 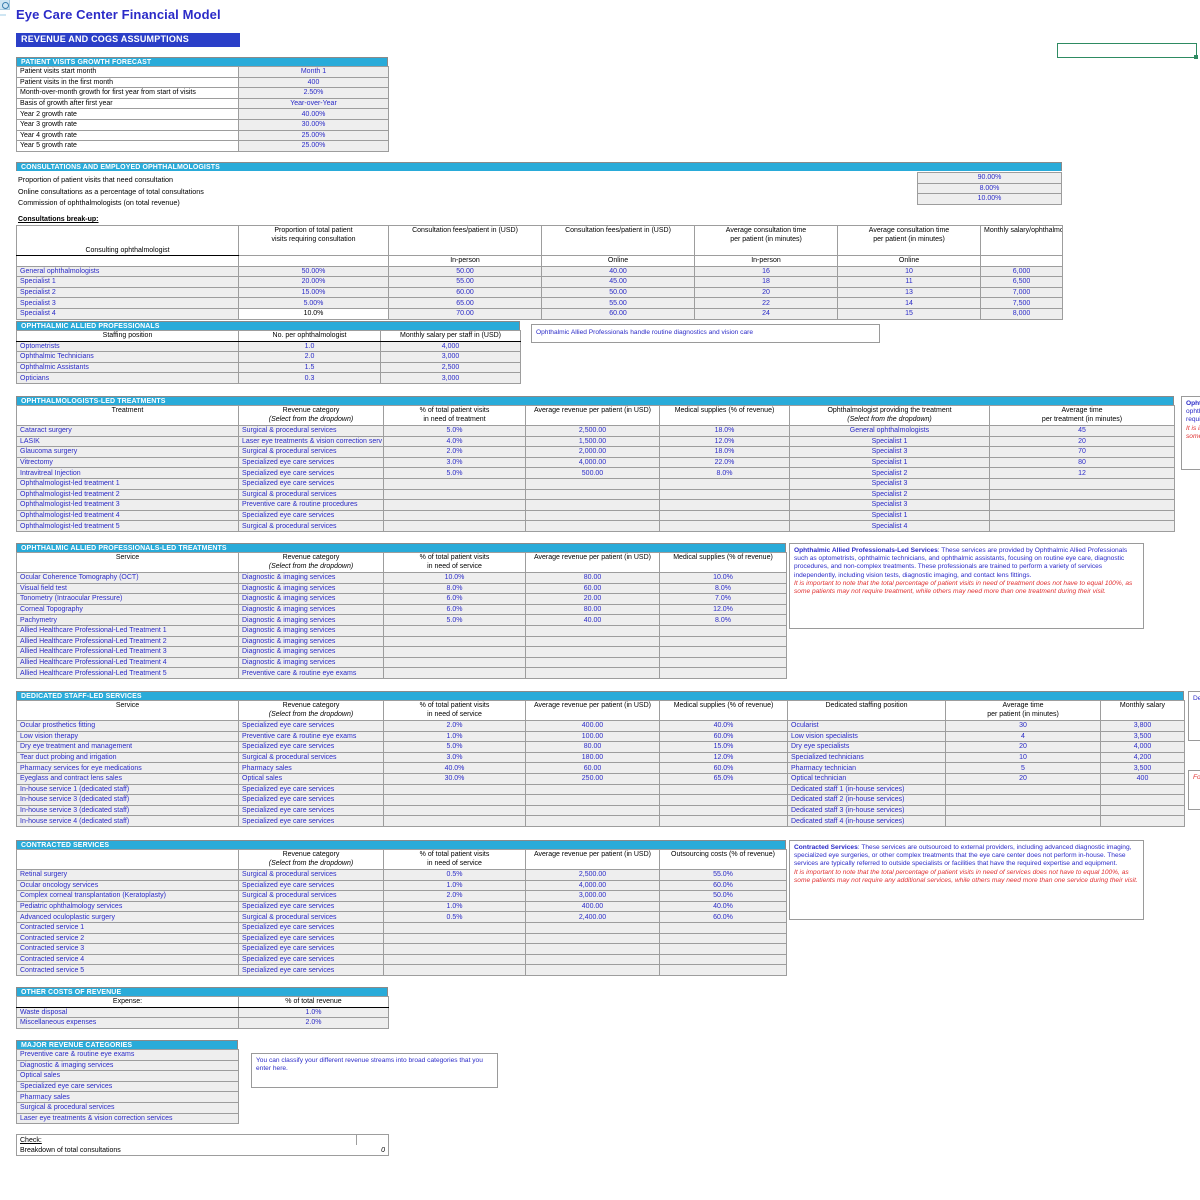 What do you see at coordinates (127, 452) in the screenshot?
I see `treatment-name: Glaucoma surgery` at bounding box center [127, 452].